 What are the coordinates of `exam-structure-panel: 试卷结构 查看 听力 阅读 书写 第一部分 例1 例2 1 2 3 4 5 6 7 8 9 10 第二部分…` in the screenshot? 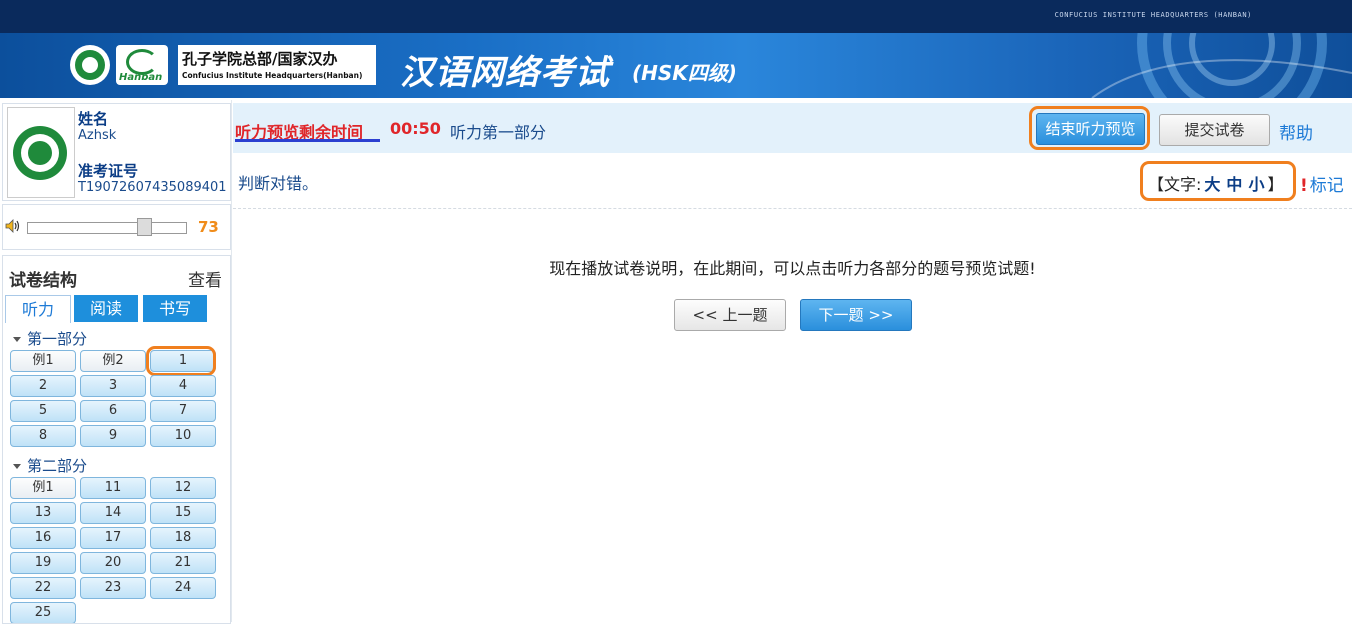 It's located at (116, 439).